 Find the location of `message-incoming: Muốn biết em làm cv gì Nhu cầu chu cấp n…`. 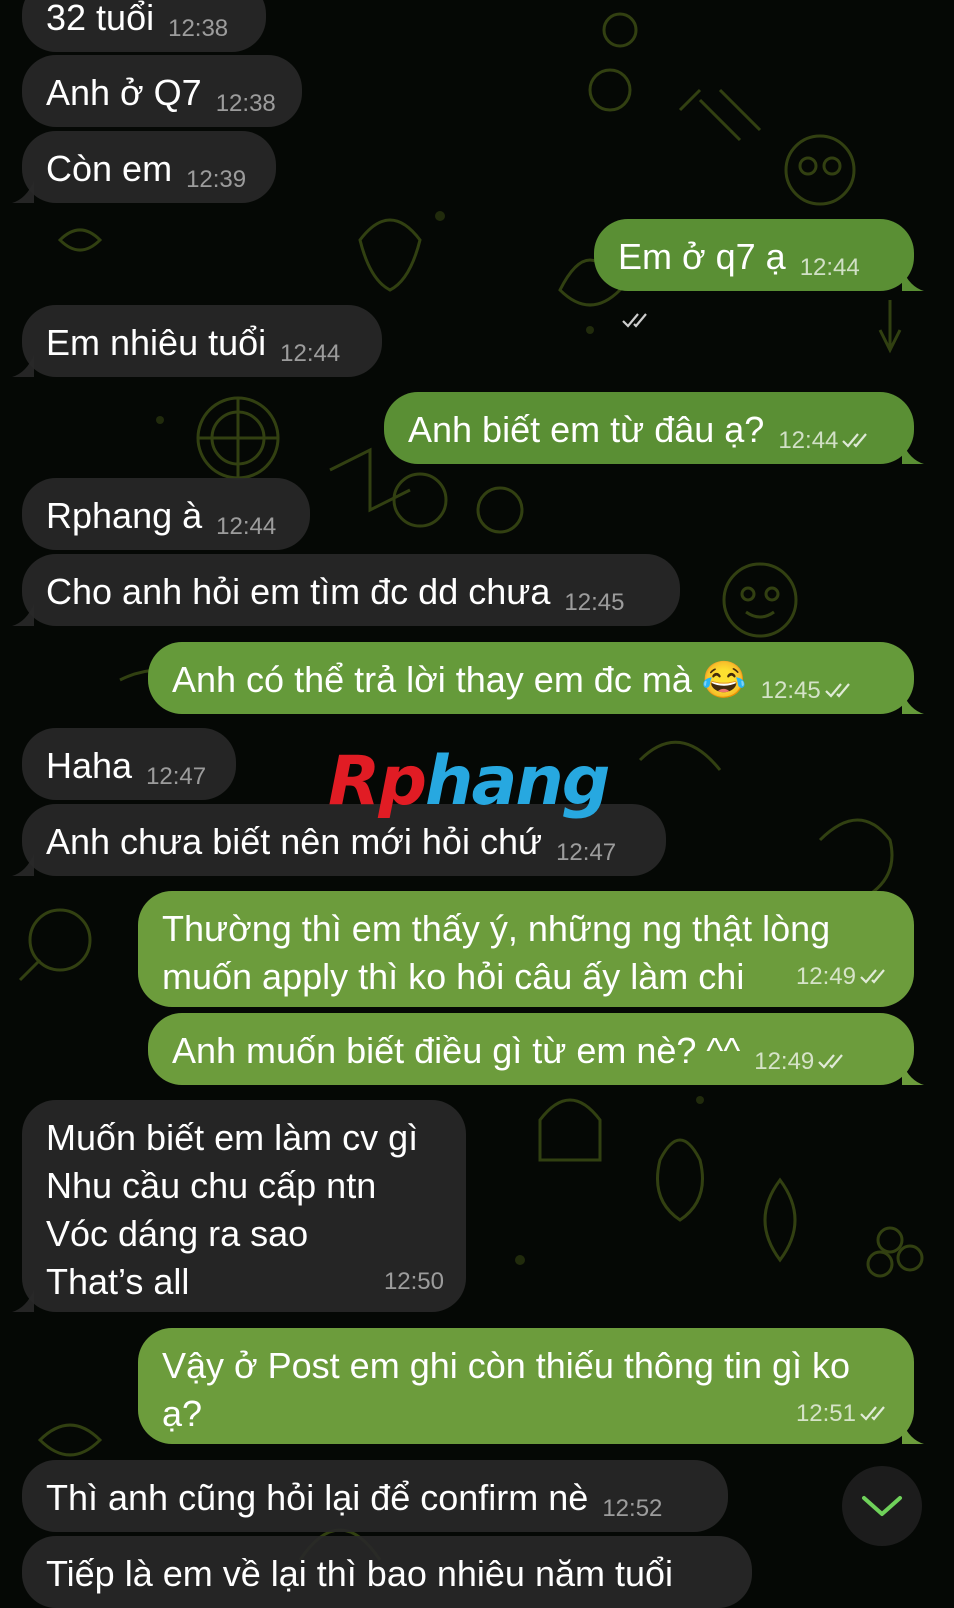

message-incoming: Muốn biết em làm cv gì Nhu cầu chu cấp n… is located at coordinates (239, 1206).